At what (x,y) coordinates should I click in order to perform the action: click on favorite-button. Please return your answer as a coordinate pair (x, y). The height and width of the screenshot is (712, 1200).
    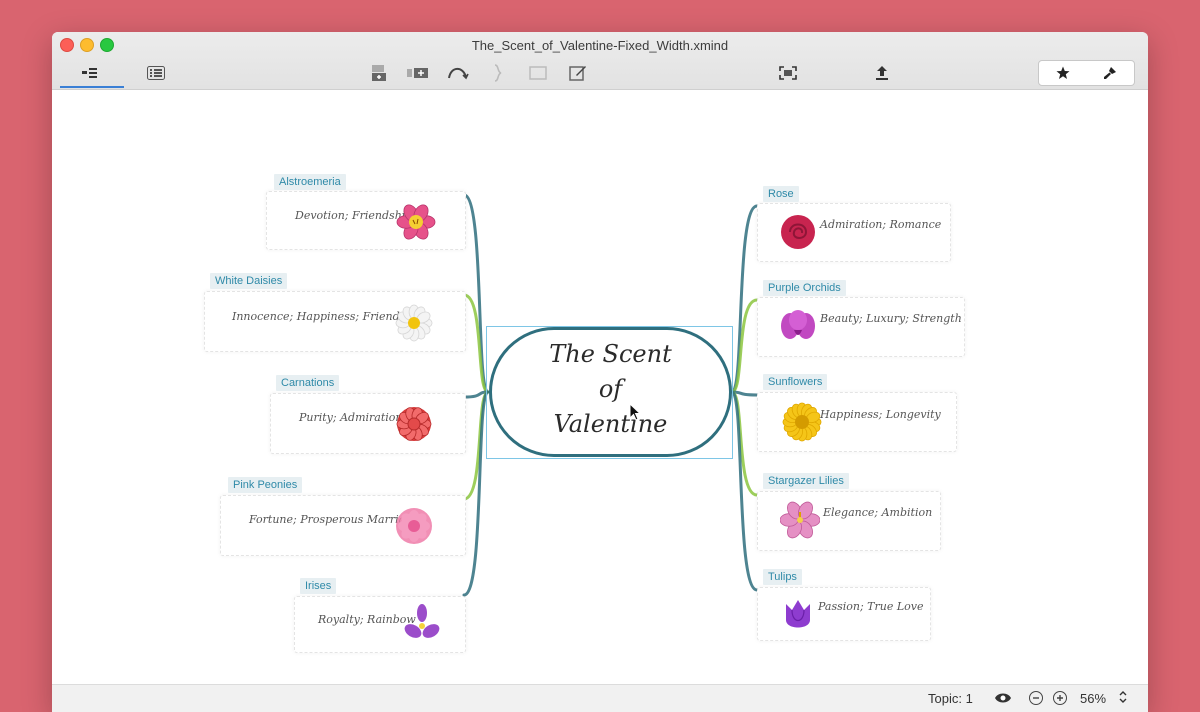
    Looking at the image, I should click on (1063, 73).